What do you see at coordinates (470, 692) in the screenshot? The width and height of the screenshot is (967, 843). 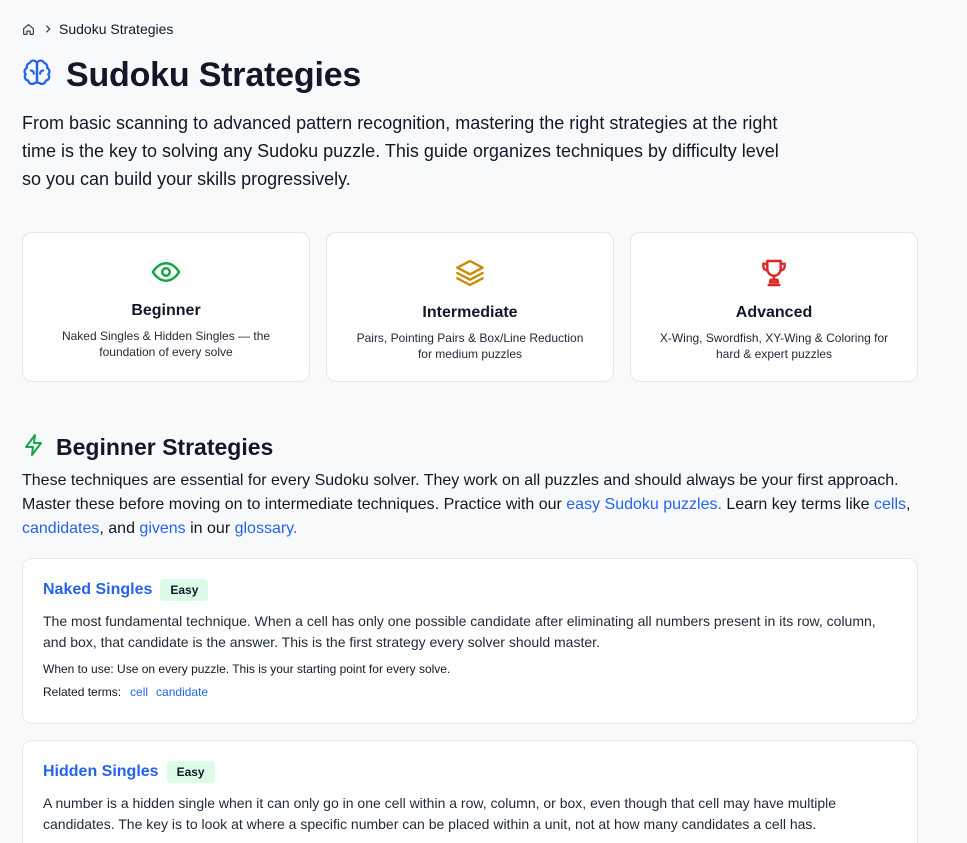 I see `related-terms: Related terms: cell candidate` at bounding box center [470, 692].